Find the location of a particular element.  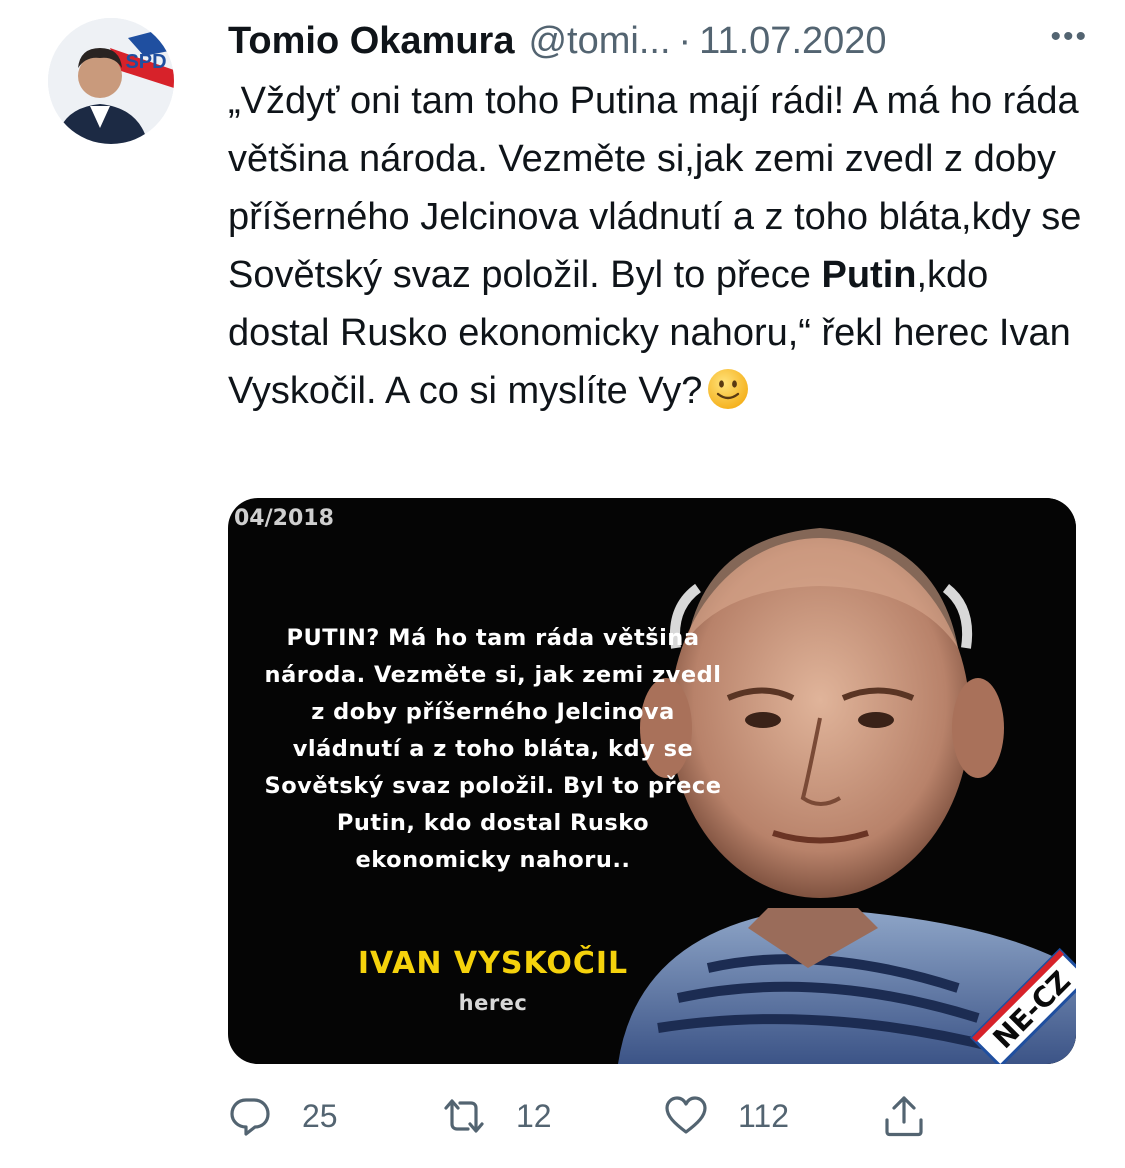

avatar-image: SPD is located at coordinates (111, 81).